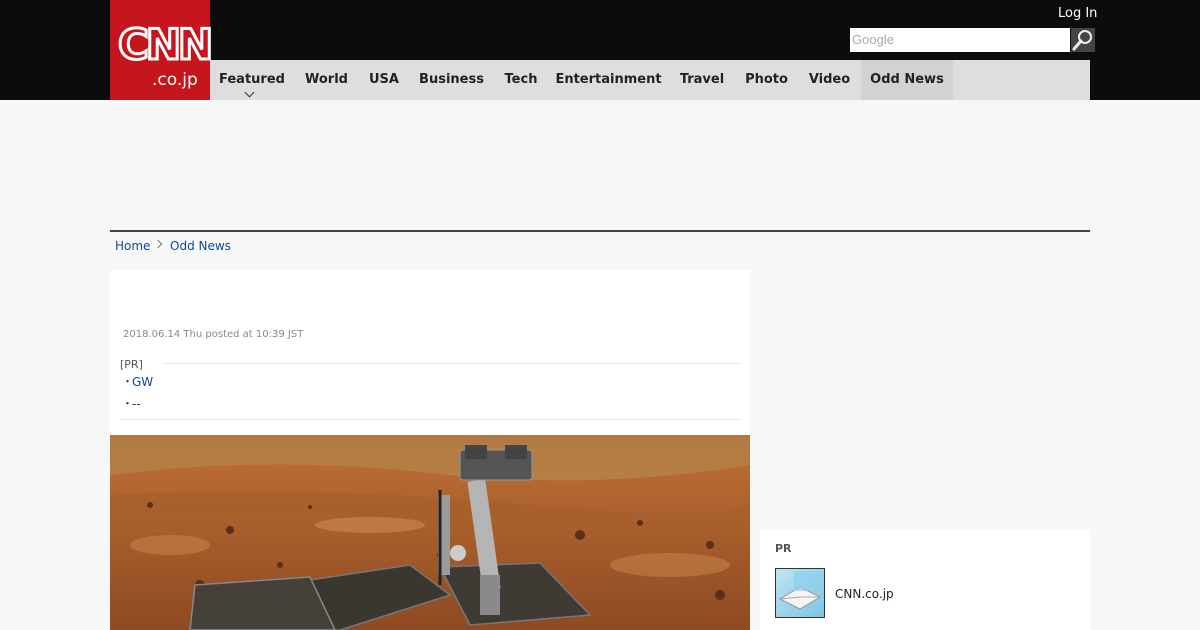 Image resolution: width=1200 pixels, height=630 pixels. What do you see at coordinates (158, 244) in the screenshot?
I see `chevron-right-icon` at bounding box center [158, 244].